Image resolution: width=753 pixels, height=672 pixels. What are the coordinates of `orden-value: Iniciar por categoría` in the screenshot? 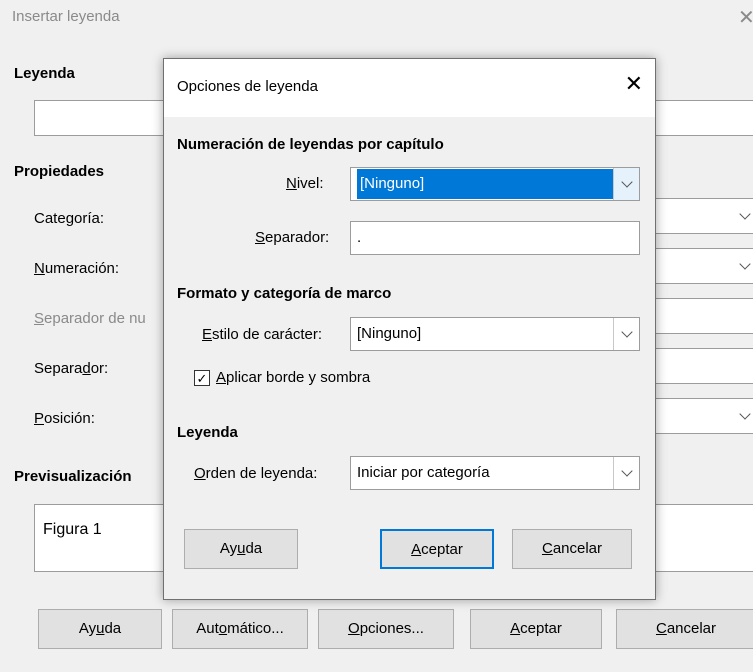 It's located at (423, 472).